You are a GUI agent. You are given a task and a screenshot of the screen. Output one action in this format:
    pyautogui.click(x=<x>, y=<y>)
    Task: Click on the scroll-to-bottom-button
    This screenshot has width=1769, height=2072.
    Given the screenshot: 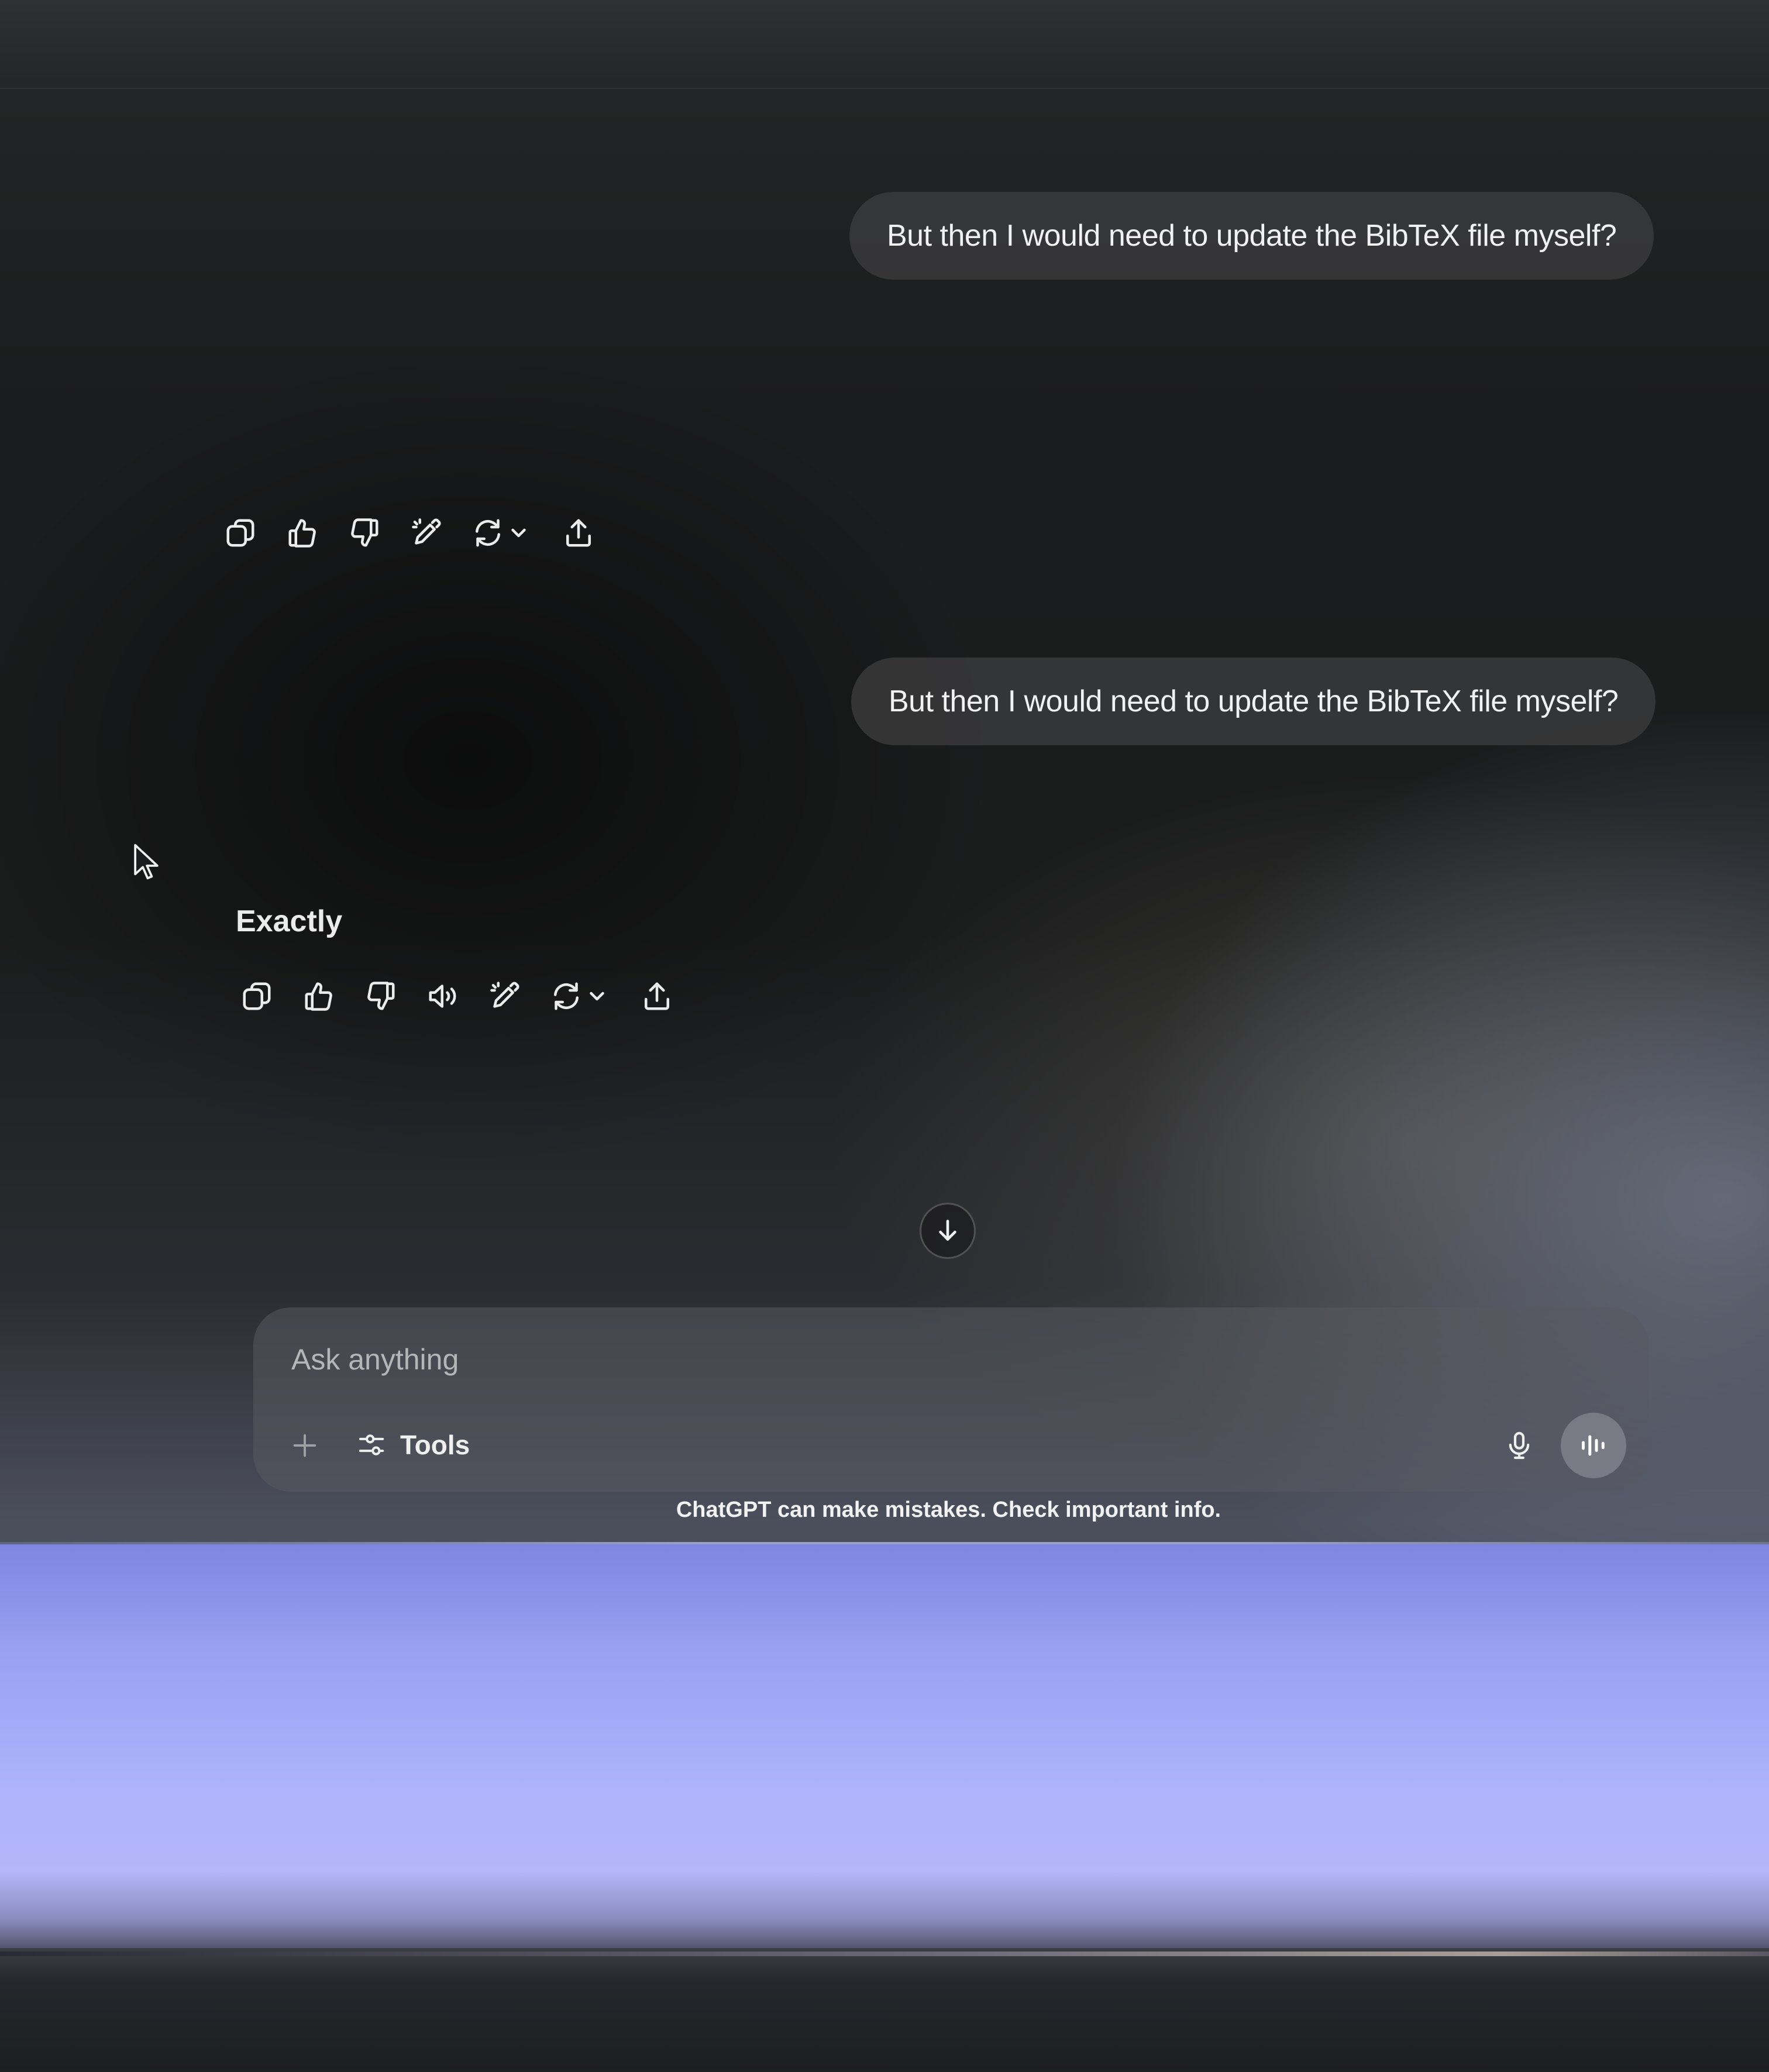 What is the action you would take?
    pyautogui.click(x=948, y=1231)
    